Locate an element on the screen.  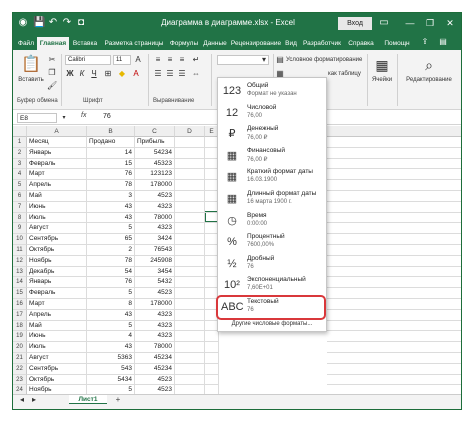
number-format-item: ▦ Финансовый 76,00 ₽ is located at coordinates (272, 156).